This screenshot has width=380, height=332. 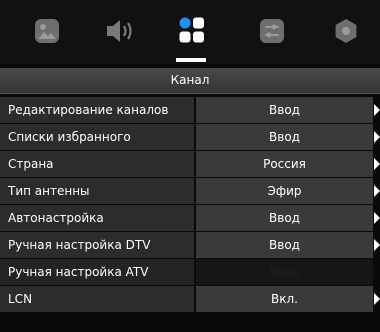 What do you see at coordinates (346, 31) in the screenshot?
I see `lock-icon` at bounding box center [346, 31].